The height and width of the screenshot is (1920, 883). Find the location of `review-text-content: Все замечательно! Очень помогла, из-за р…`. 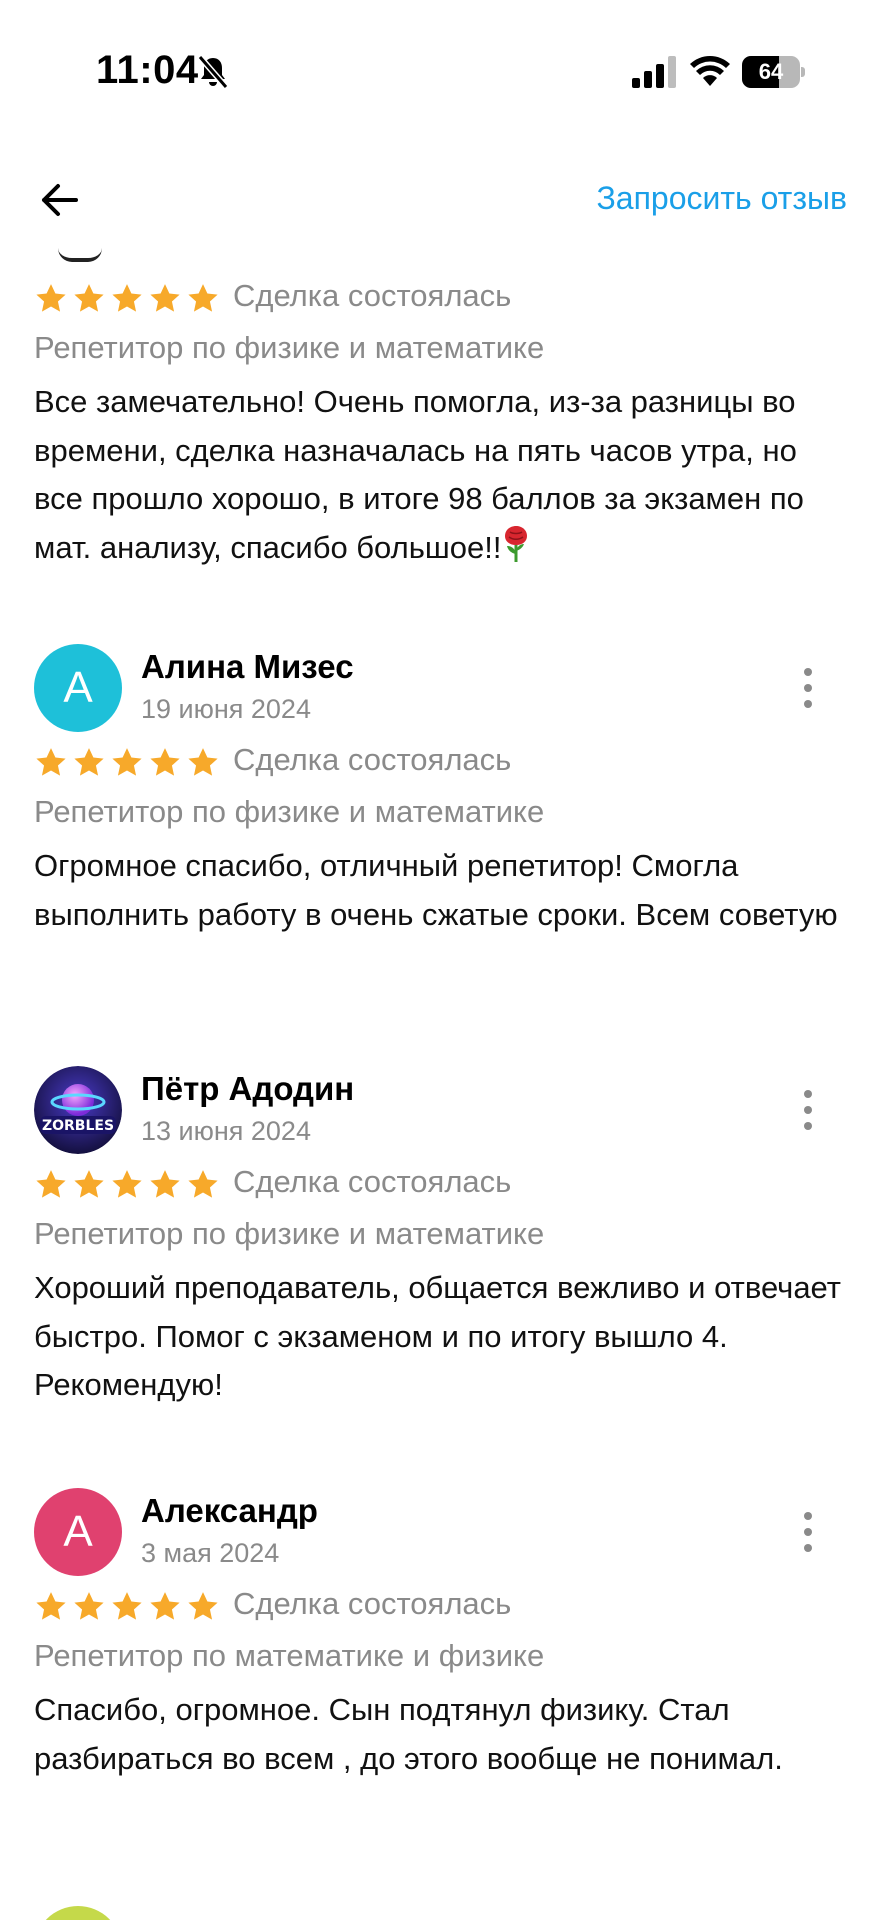

review-text-content: Все замечательно! Очень помогла, из-за р… is located at coordinates (419, 474).